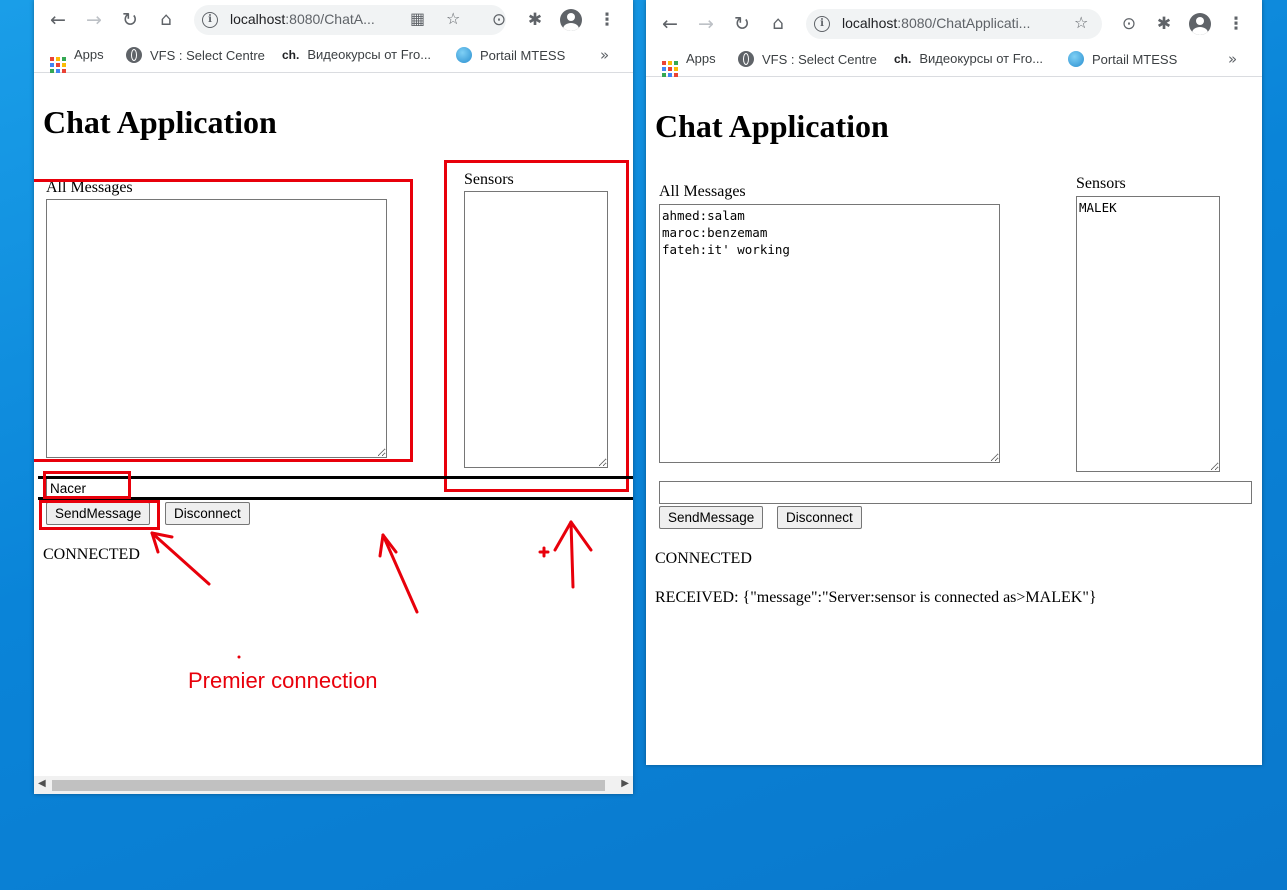 This screenshot has width=1287, height=890. What do you see at coordinates (670, 24) in the screenshot?
I see `back-arrow-icon: ←` at bounding box center [670, 24].